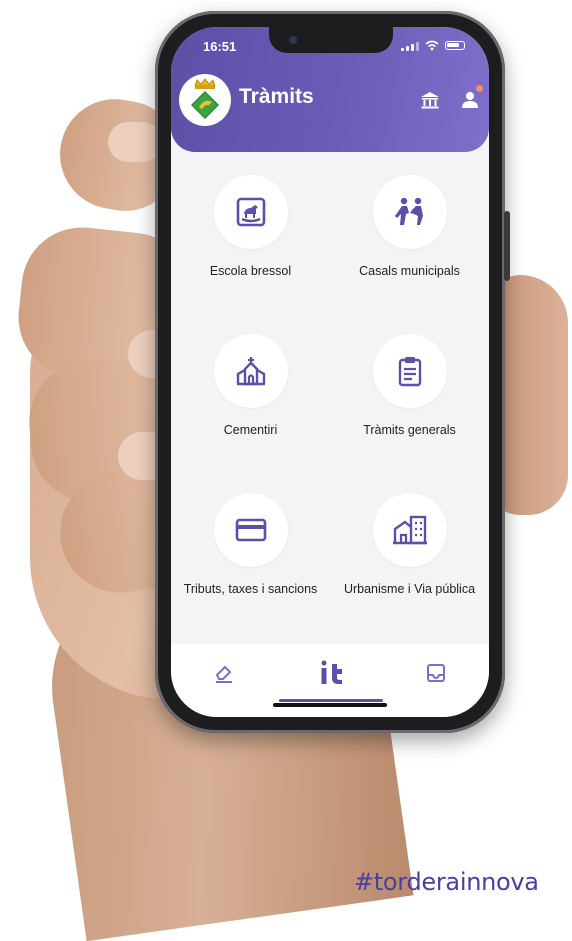 The width and height of the screenshot is (572, 941). What do you see at coordinates (430, 100) in the screenshot?
I see `town-hall-icon` at bounding box center [430, 100].